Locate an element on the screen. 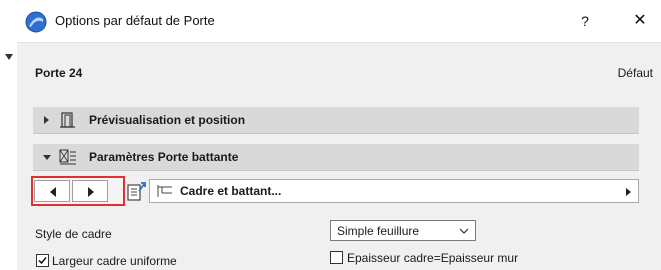  previous-page-button is located at coordinates (52, 191).